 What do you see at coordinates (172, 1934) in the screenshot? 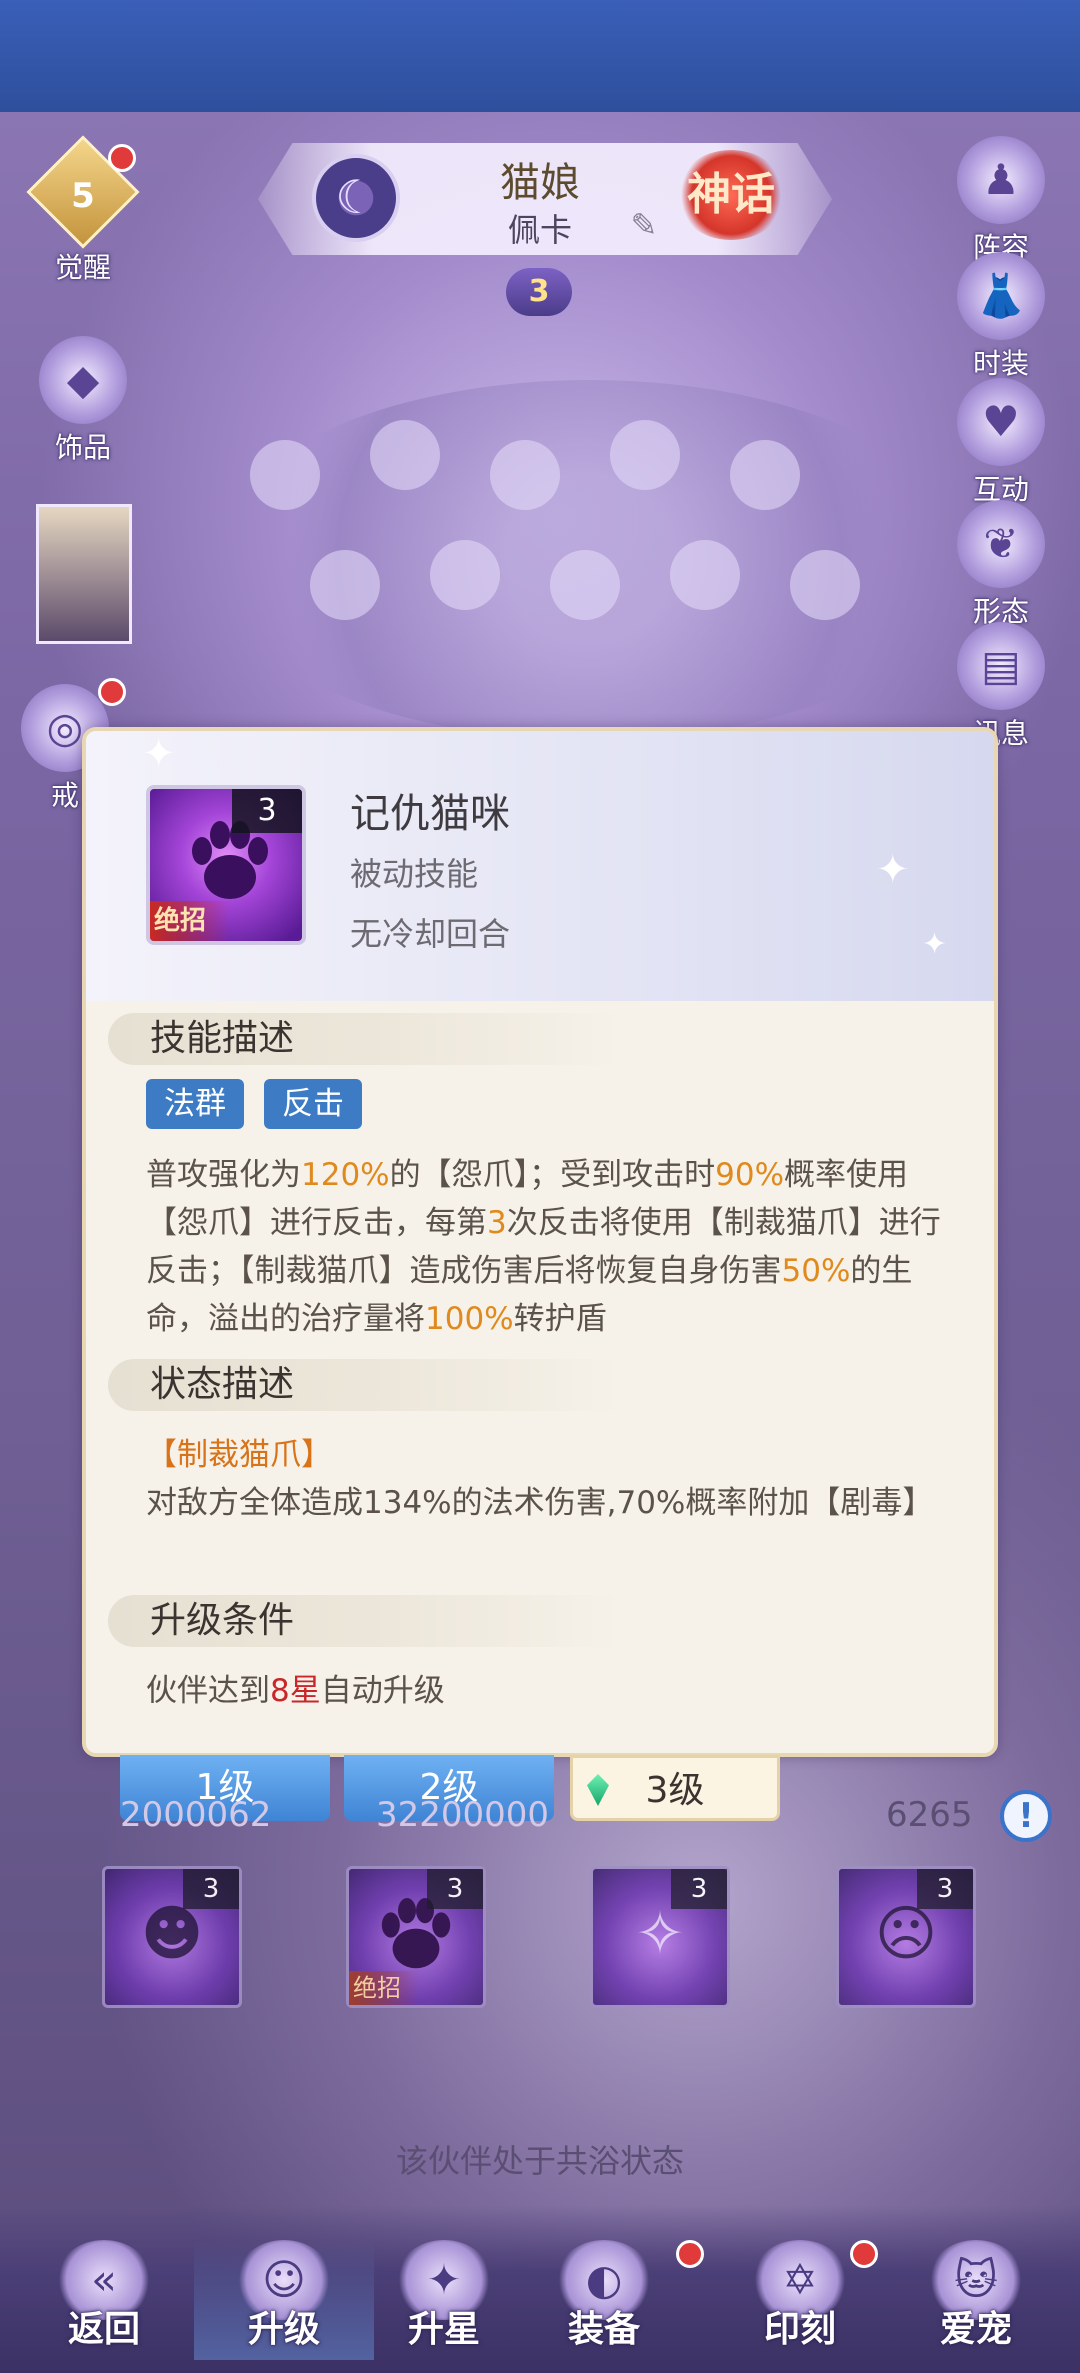
I see `ghost-cat-icon: ☻` at bounding box center [172, 1934].